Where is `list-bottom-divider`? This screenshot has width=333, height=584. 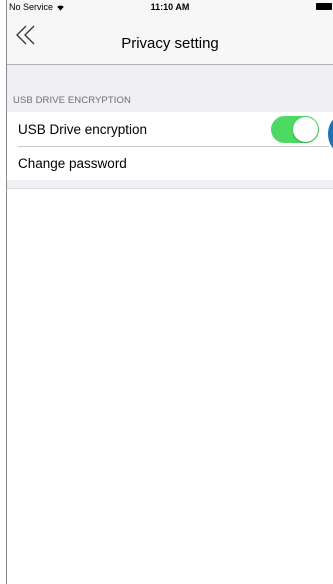
list-bottom-divider is located at coordinates (170, 188).